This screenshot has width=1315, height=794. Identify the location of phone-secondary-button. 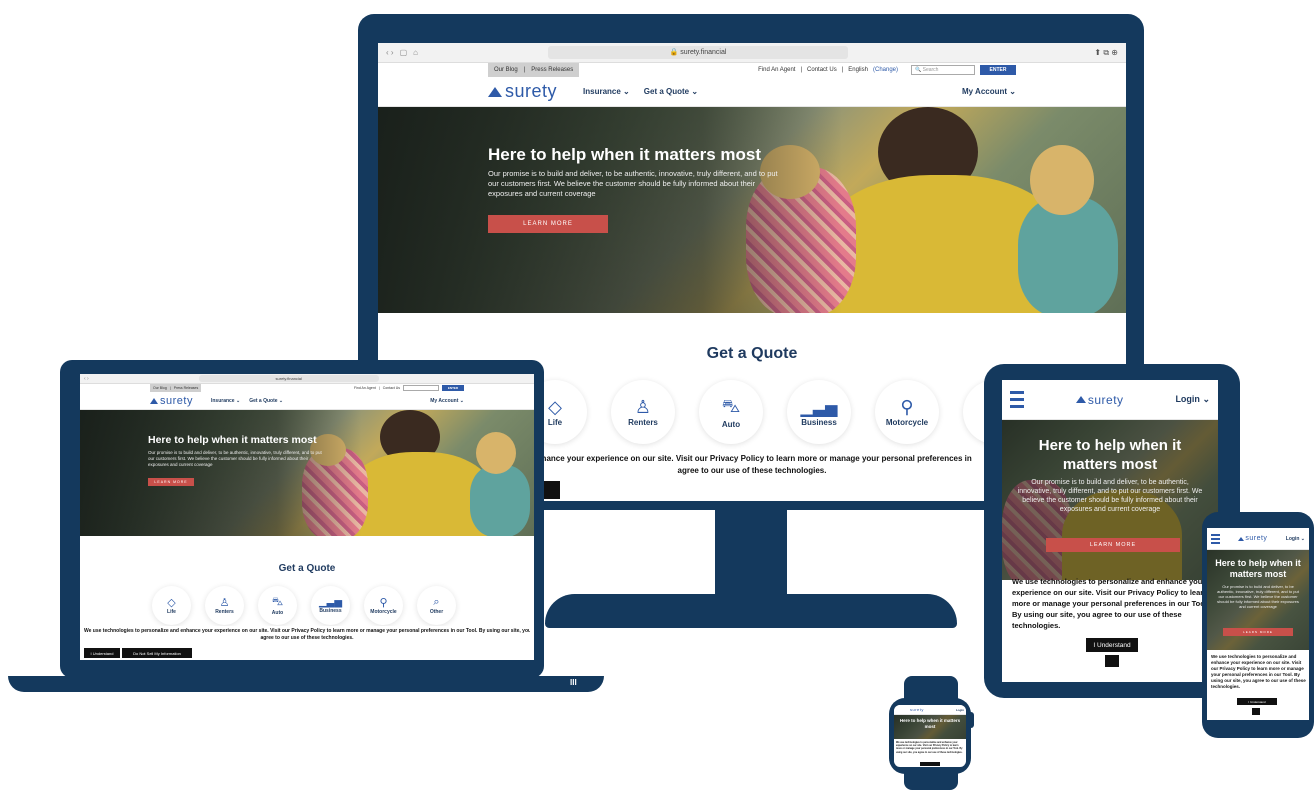
(1256, 711).